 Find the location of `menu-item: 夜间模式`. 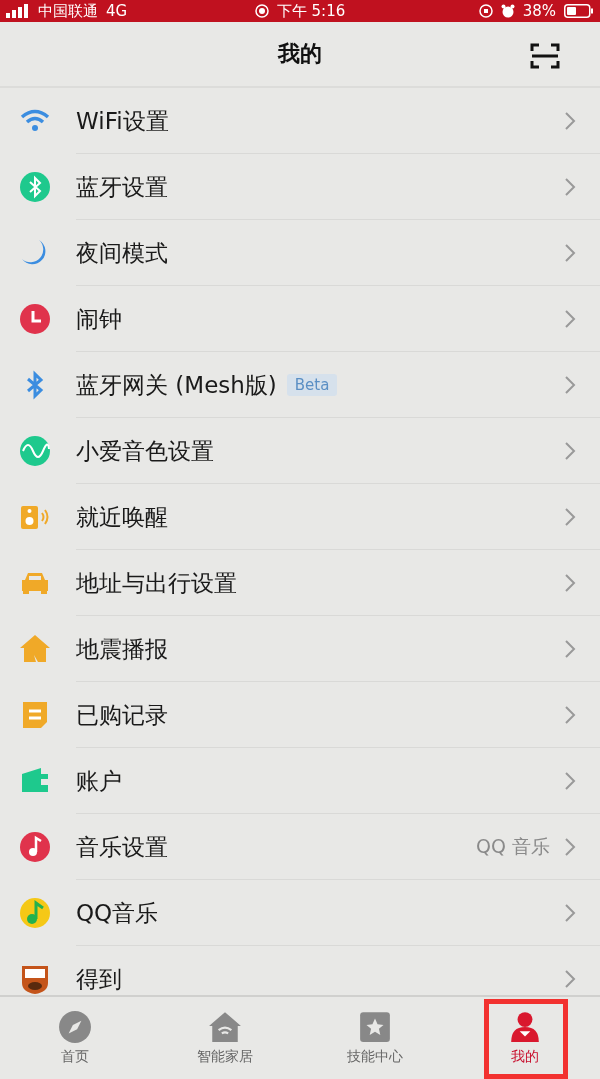

menu-item: 夜间模式 is located at coordinates (300, 253).